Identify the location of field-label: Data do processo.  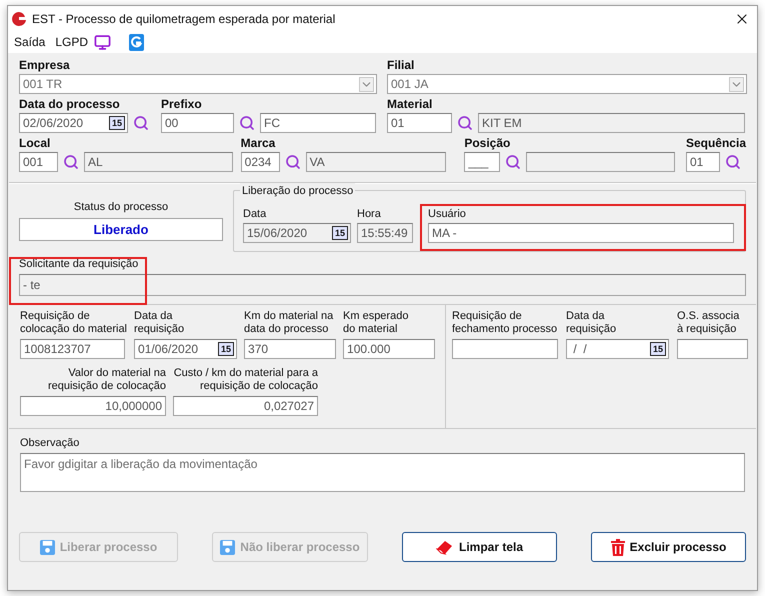
(70, 104).